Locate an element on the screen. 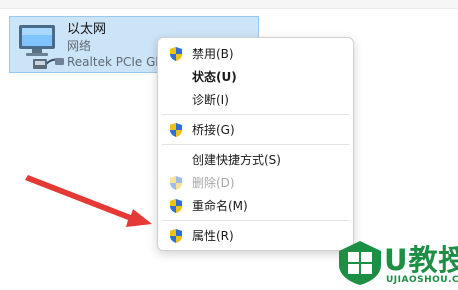 The height and width of the screenshot is (290, 458). menu-item-label: 状态(U) is located at coordinates (214, 77).